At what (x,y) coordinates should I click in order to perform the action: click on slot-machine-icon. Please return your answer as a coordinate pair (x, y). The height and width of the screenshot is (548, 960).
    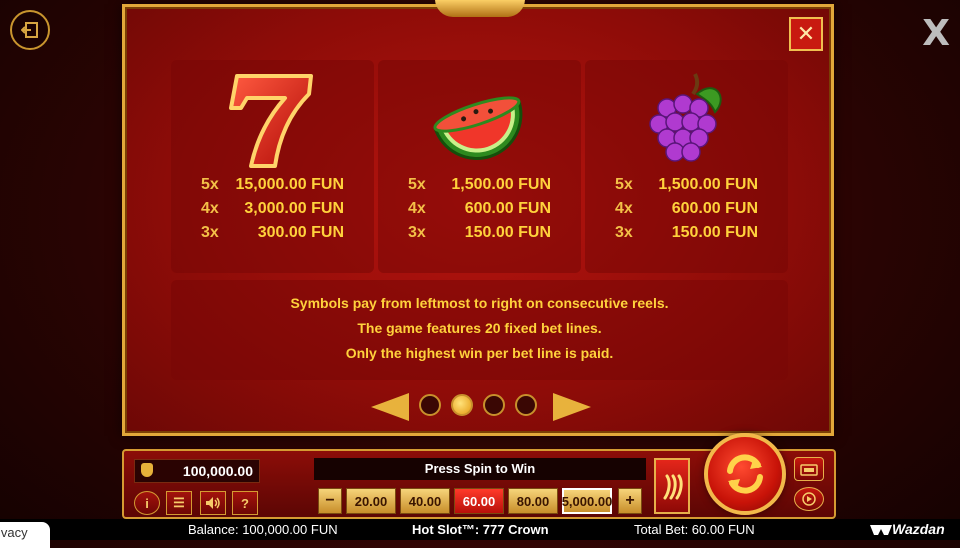
    Looking at the image, I should click on (809, 470).